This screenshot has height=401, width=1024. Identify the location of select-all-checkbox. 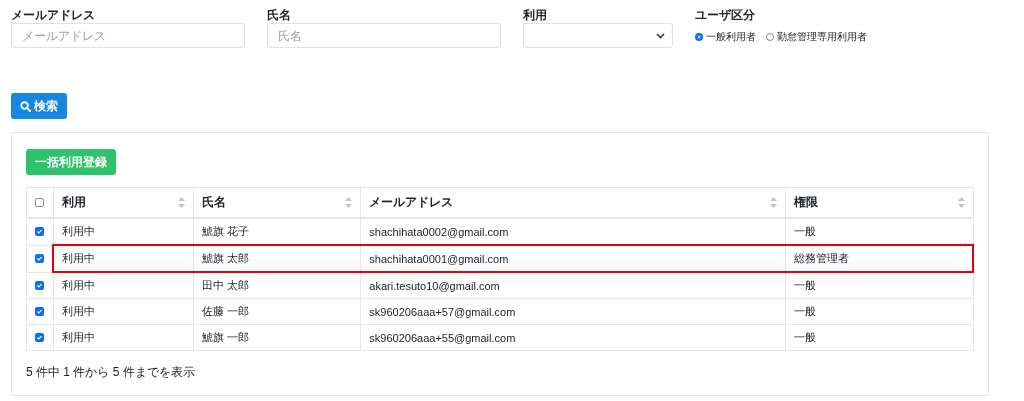
(39, 202).